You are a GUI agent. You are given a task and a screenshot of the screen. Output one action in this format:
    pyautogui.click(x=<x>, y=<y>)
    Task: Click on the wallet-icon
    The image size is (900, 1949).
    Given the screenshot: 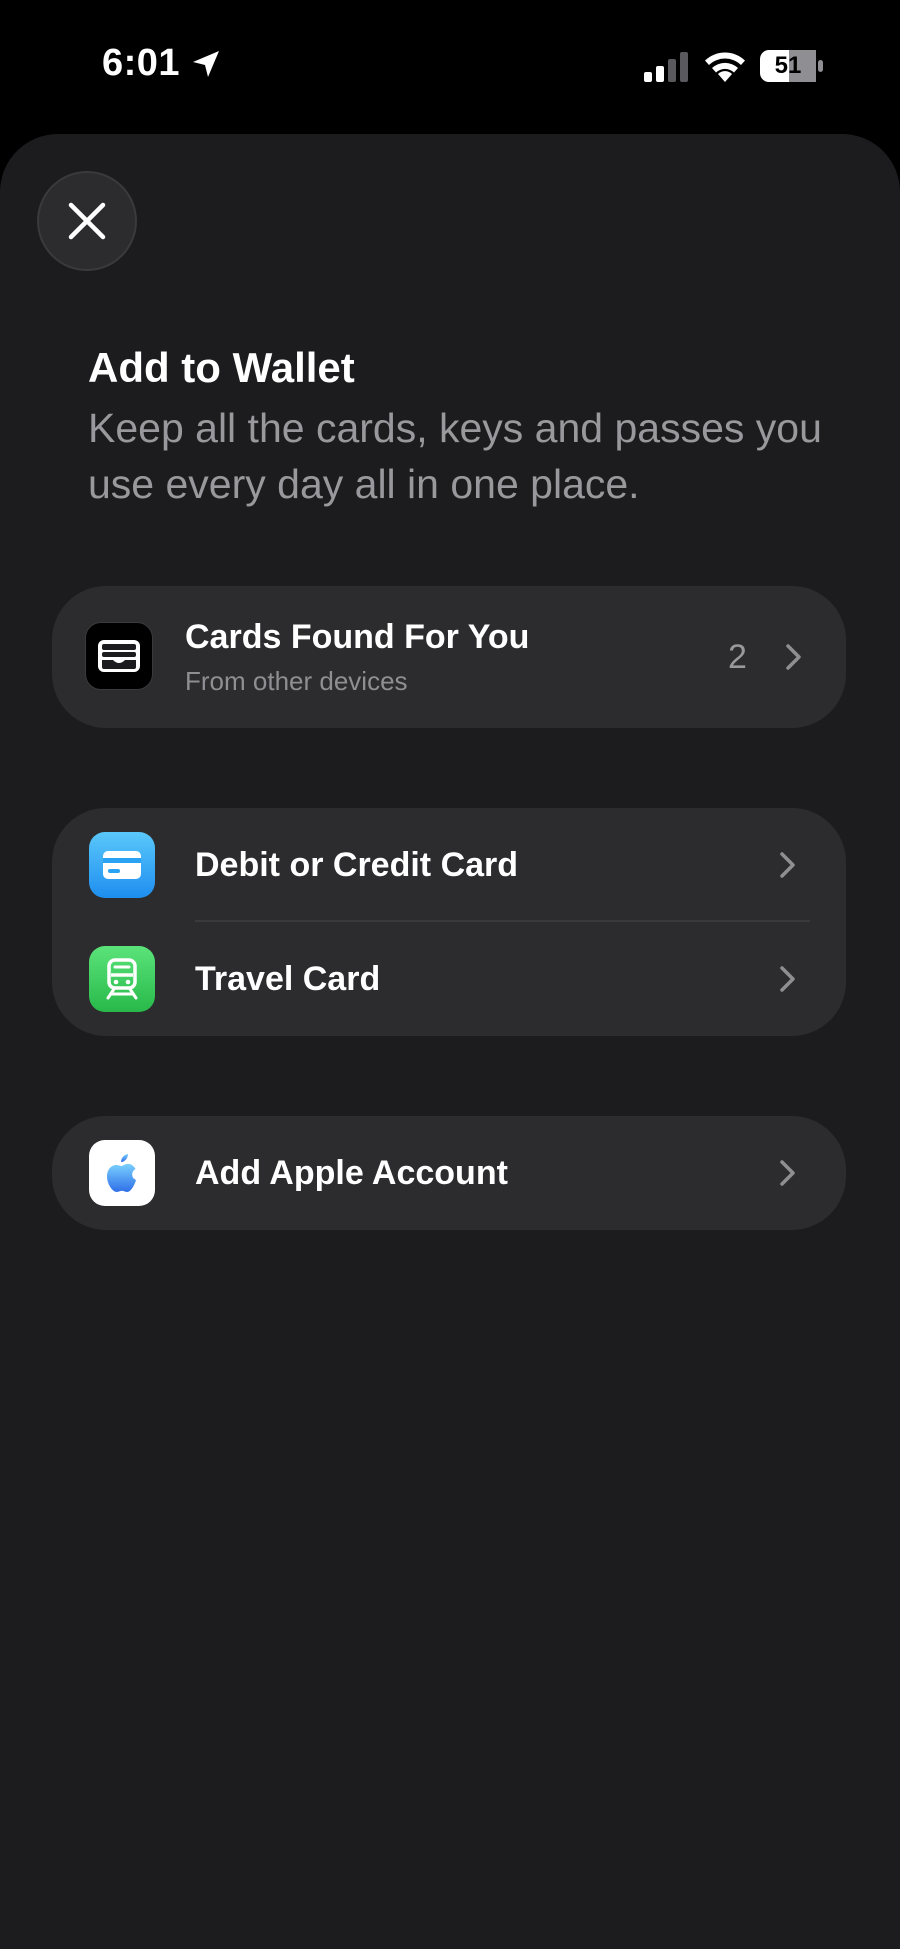 What is the action you would take?
    pyautogui.click(x=119, y=656)
    